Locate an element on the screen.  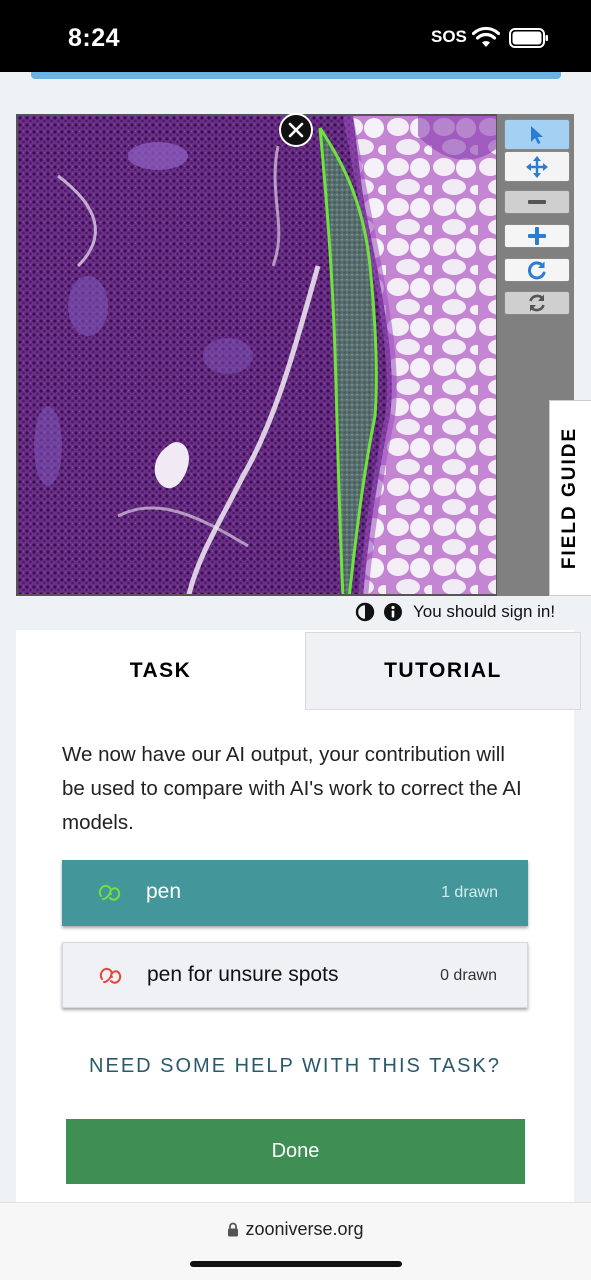
zoom-out-button is located at coordinates (537, 202).